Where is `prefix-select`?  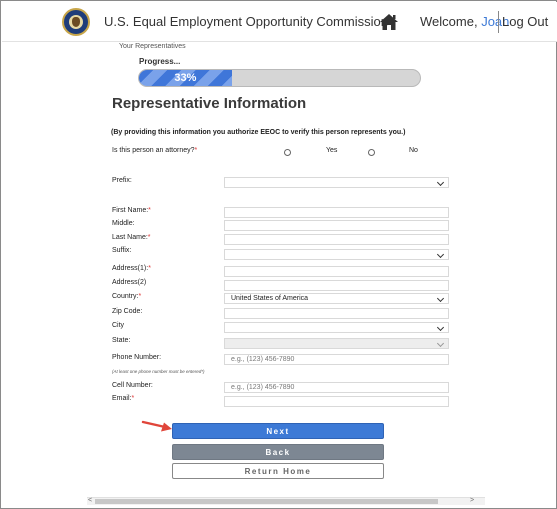 prefix-select is located at coordinates (336, 182).